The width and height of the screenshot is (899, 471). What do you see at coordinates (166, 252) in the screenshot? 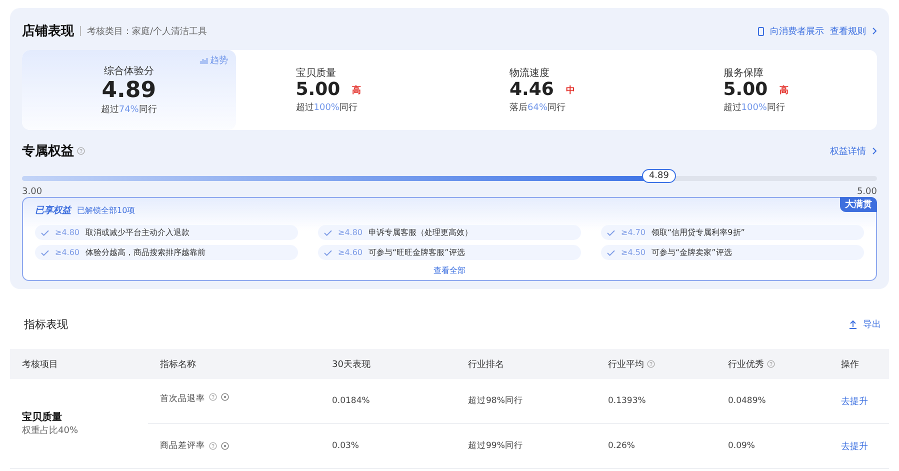
I see `benefit-item: ≥4.60 体验分越高，商品搜索排序越靠前` at bounding box center [166, 252].